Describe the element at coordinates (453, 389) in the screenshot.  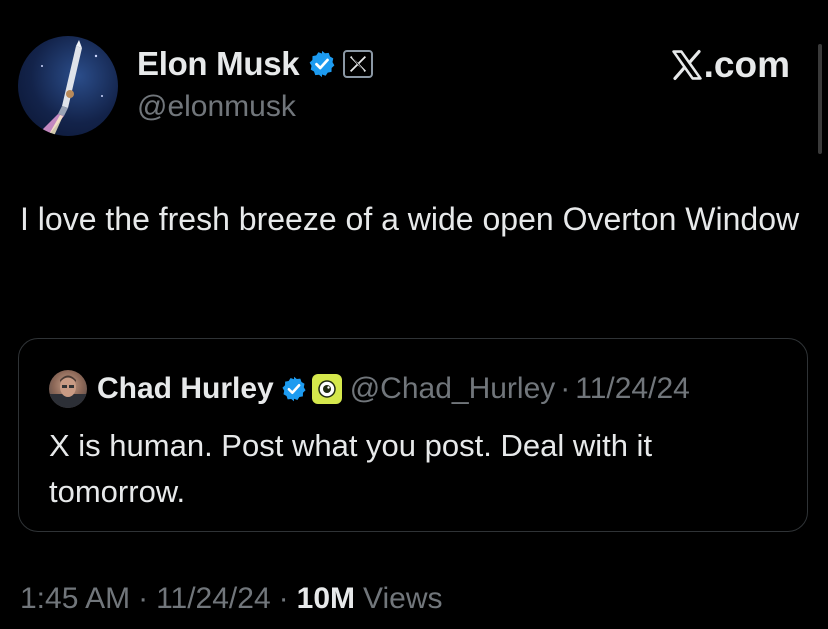
I see `quoted-author-handle: @Chad_Hurley` at that location.